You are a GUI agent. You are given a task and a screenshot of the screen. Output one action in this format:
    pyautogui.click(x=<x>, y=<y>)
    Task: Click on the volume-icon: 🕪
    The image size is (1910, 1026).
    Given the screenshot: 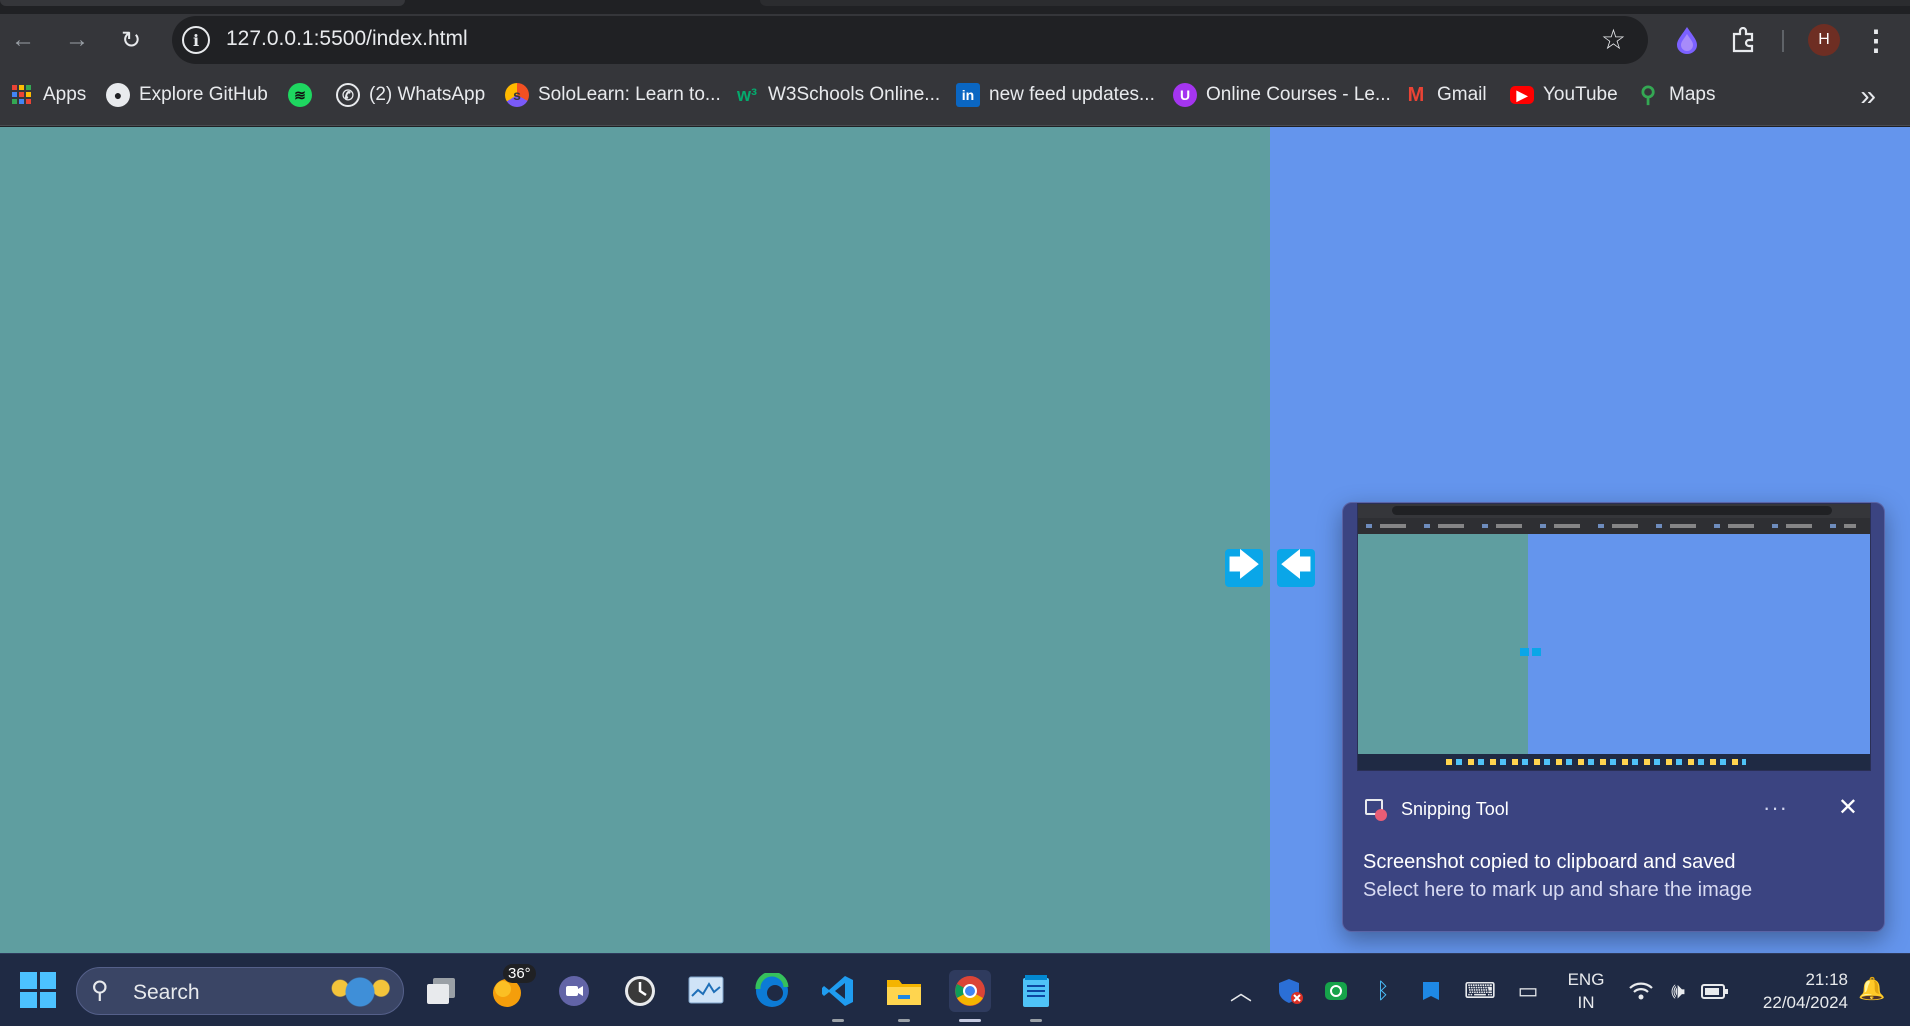 What is the action you would take?
    pyautogui.click(x=1678, y=991)
    